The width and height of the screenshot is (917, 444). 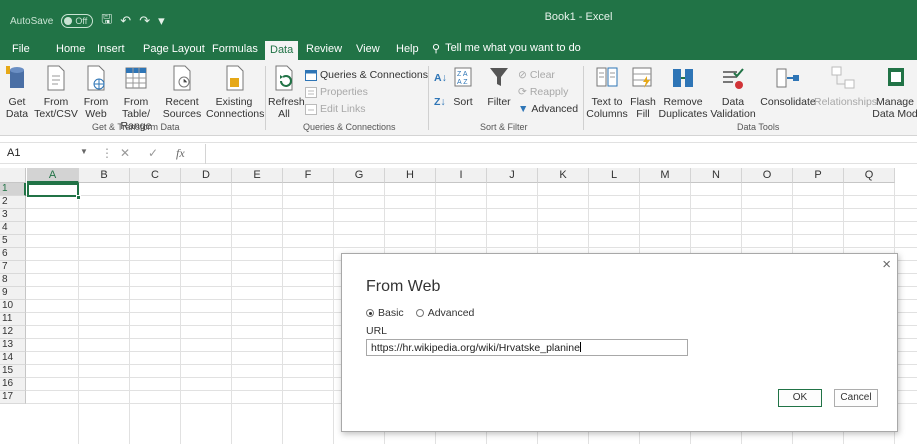 What do you see at coordinates (370, 313) in the screenshot?
I see `radio-selected-icon` at bounding box center [370, 313].